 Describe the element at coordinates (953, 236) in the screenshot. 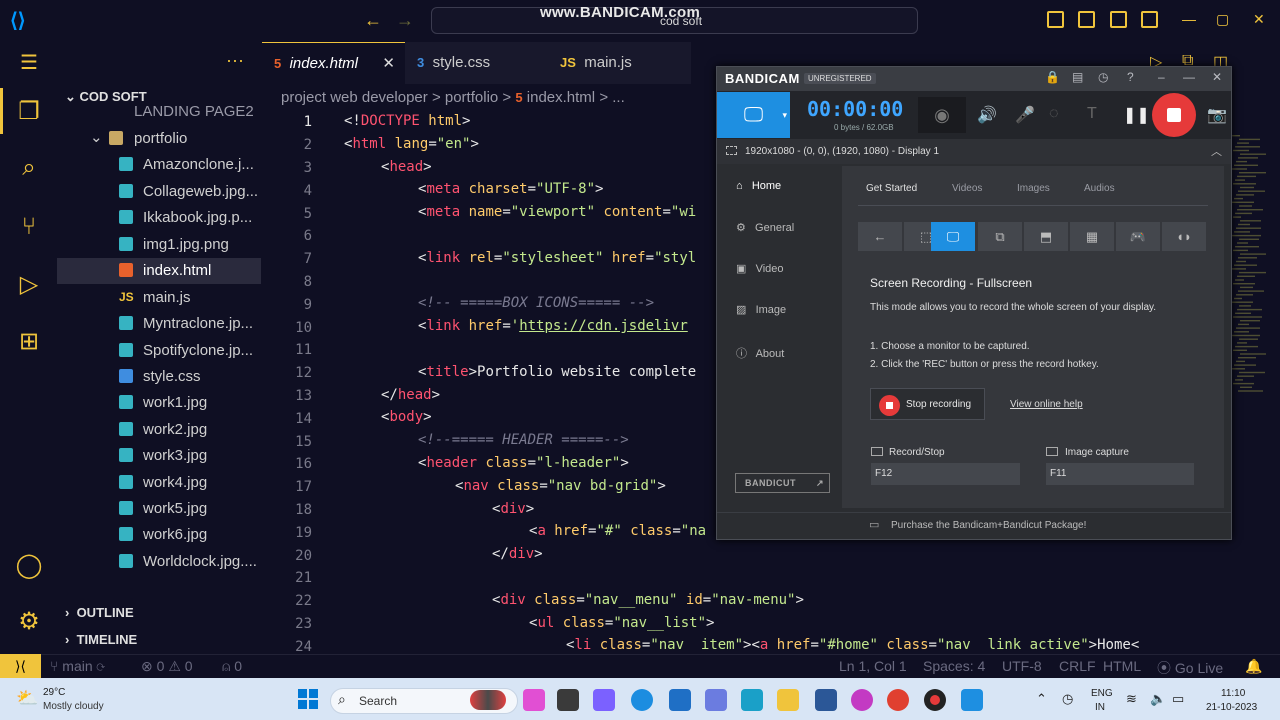

I see `fullscreen-mode-icon: 🖵` at that location.